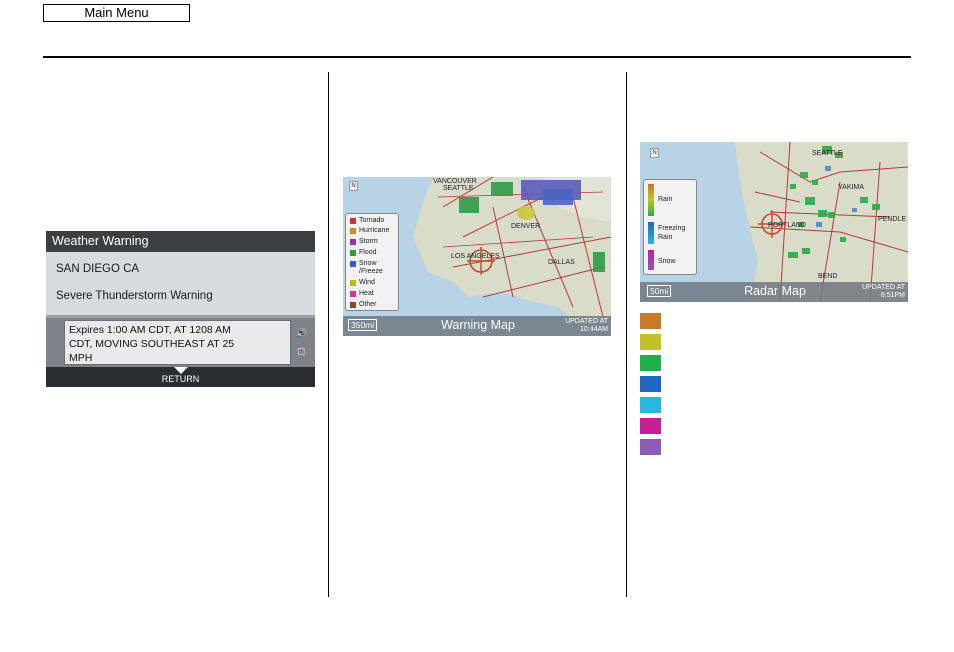 The width and height of the screenshot is (954, 652). What do you see at coordinates (81, 358) in the screenshot?
I see `warning-message-line-3: MPH` at bounding box center [81, 358].